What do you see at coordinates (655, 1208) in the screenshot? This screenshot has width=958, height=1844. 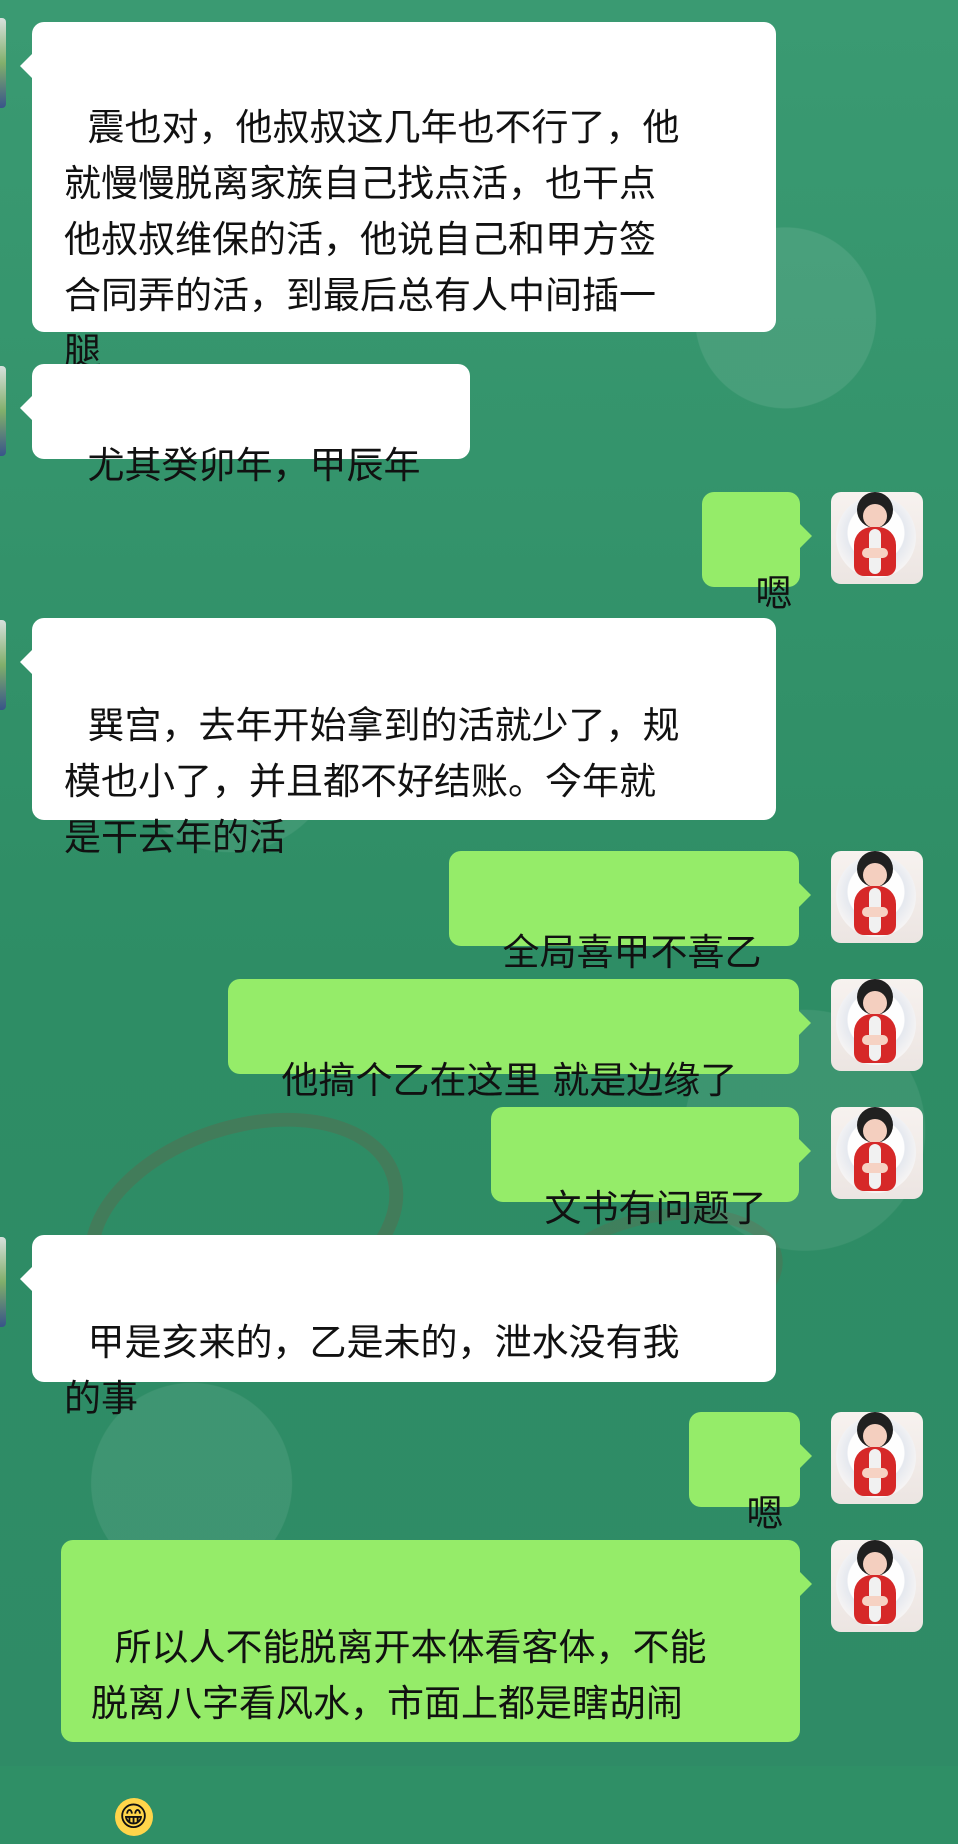 I see `message-text: 文书有问题了` at bounding box center [655, 1208].